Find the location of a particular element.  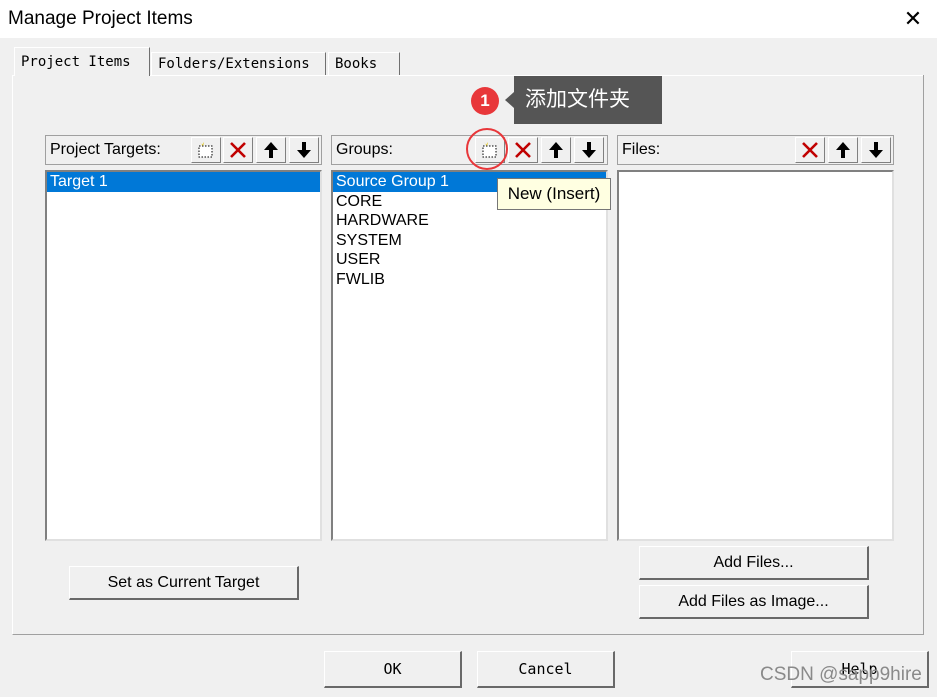

window-title: Manage Project Items is located at coordinates (100, 18).